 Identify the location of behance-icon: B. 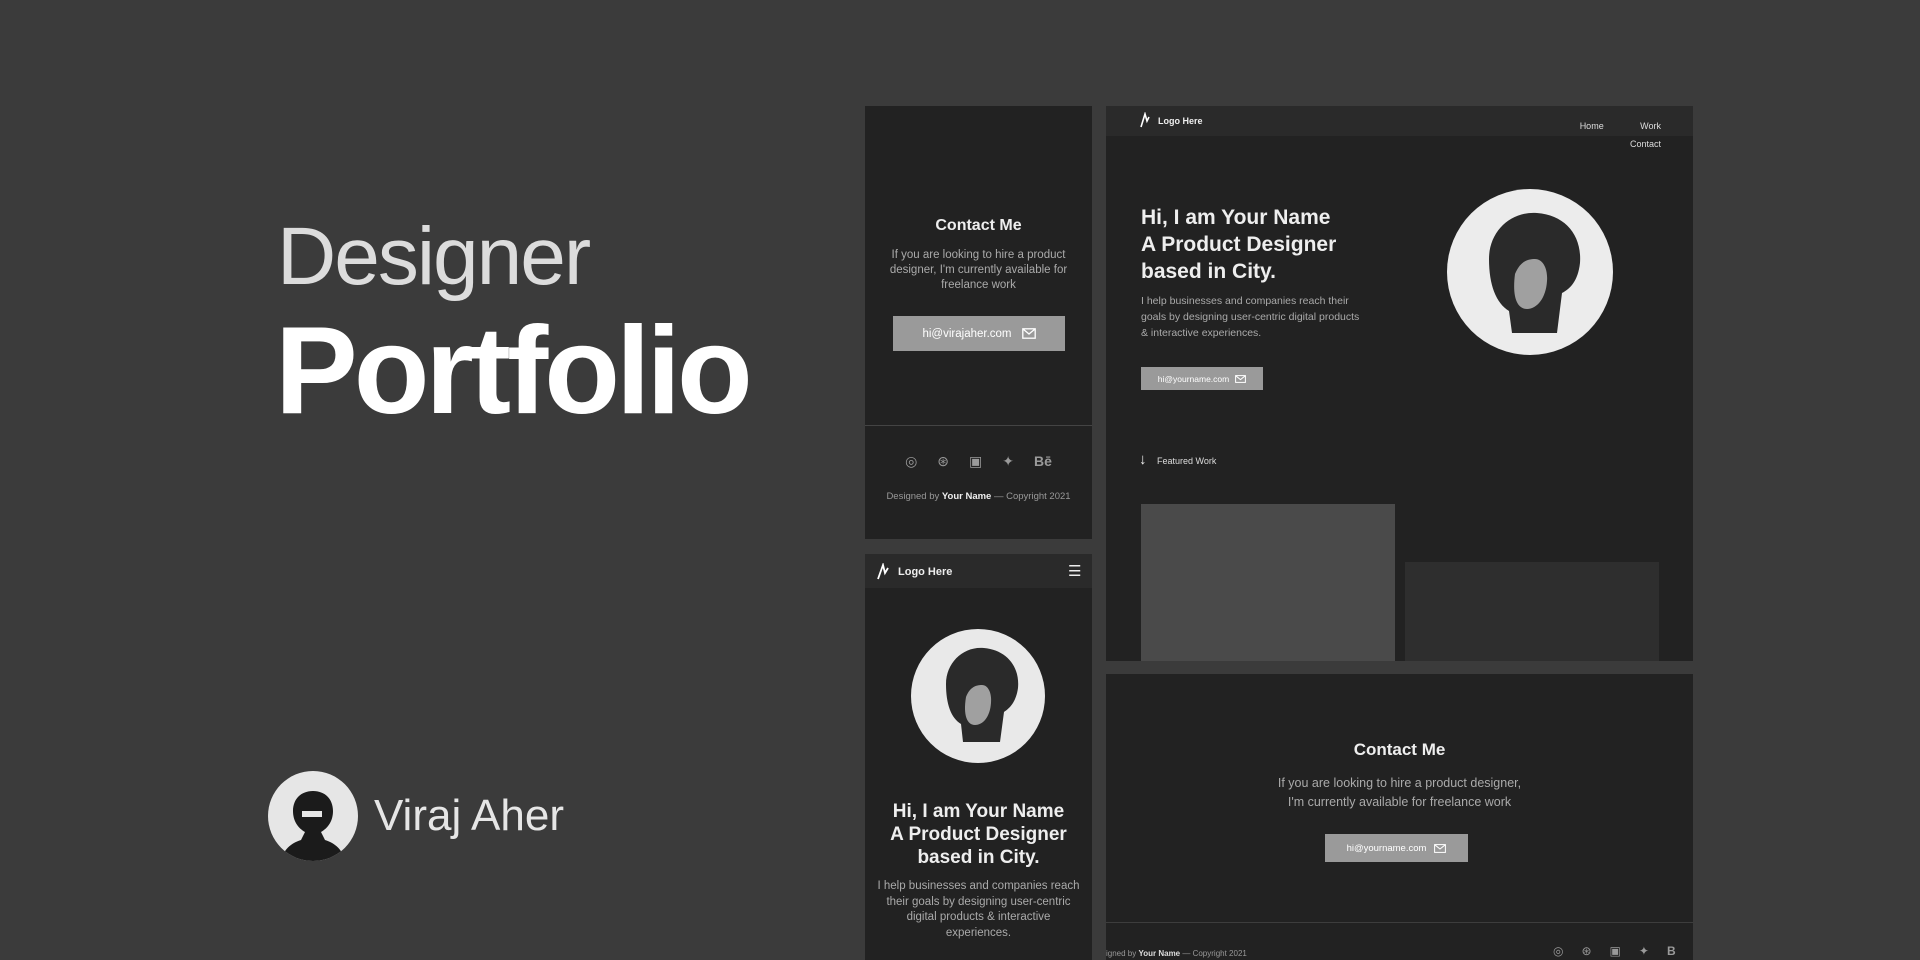
(1671, 951).